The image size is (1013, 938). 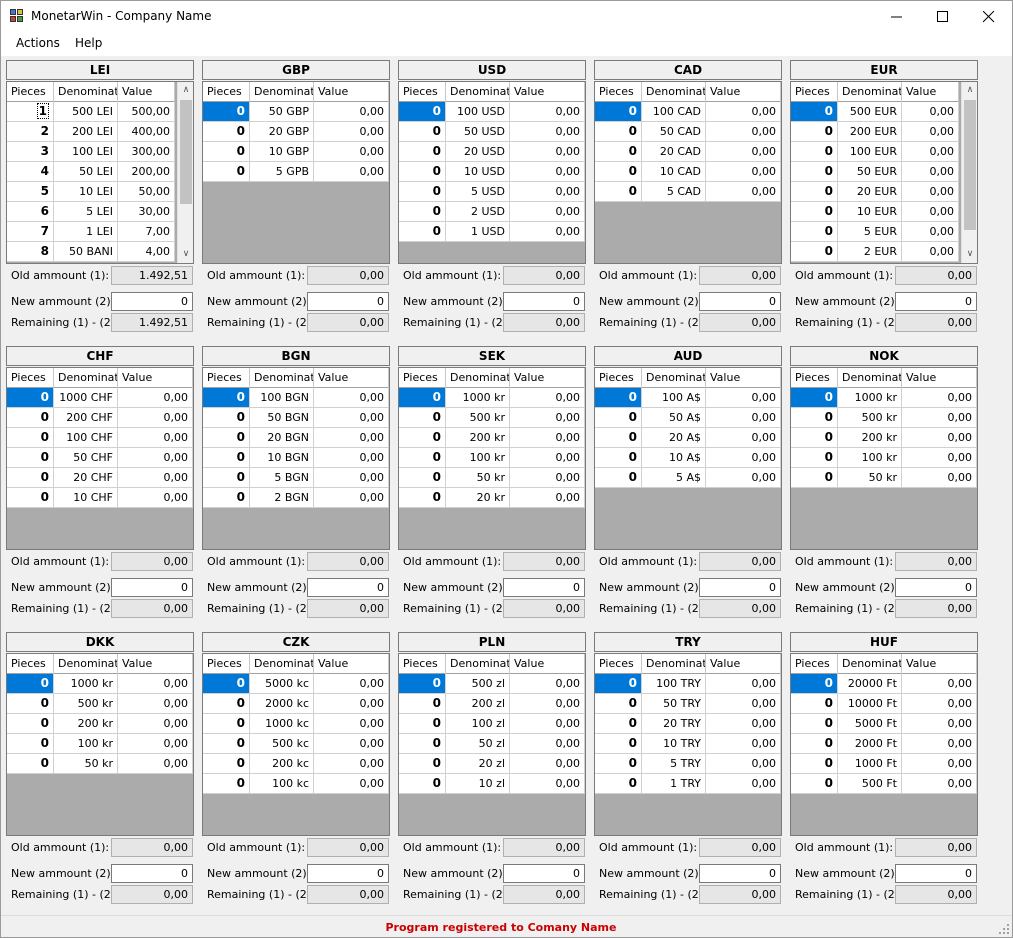 What do you see at coordinates (100, 498) in the screenshot?
I see `table-row: 0 10 CHF 0,00` at bounding box center [100, 498].